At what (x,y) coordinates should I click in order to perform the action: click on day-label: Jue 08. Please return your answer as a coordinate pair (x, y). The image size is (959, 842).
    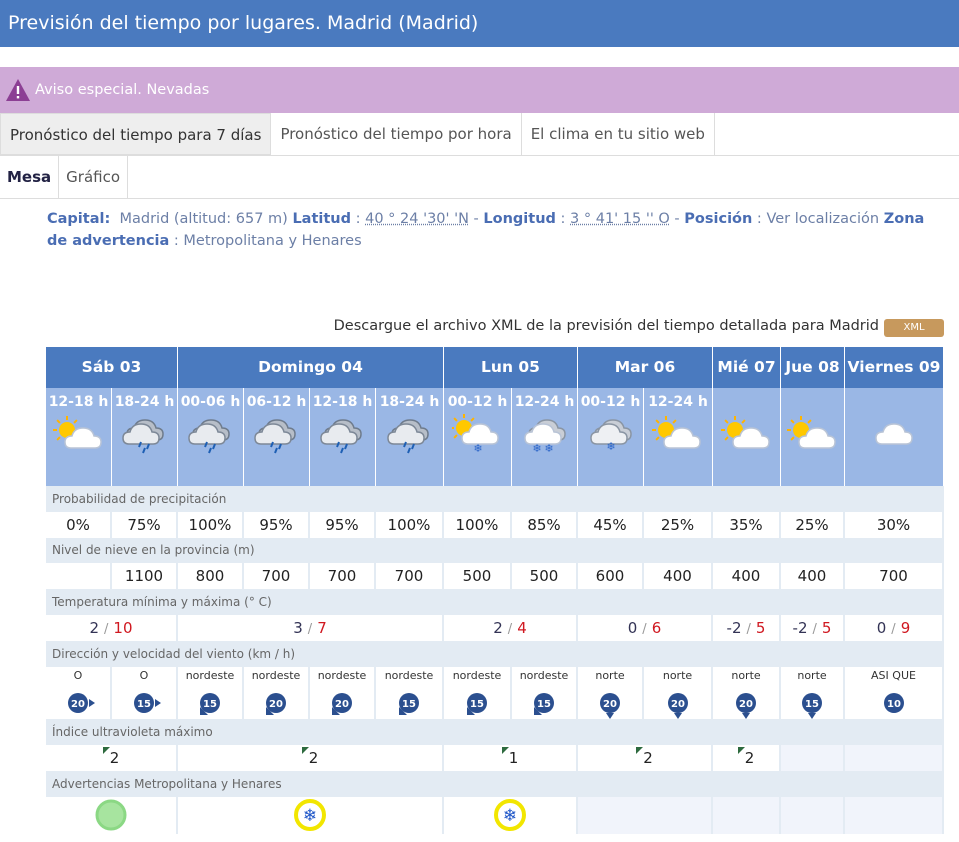
    Looking at the image, I should click on (812, 367).